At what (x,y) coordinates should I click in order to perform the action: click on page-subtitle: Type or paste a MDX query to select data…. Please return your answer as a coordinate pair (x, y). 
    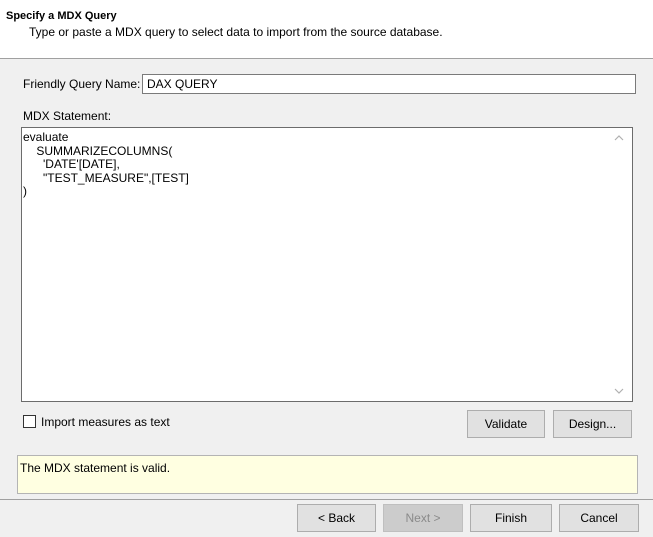
    Looking at the image, I should click on (236, 32).